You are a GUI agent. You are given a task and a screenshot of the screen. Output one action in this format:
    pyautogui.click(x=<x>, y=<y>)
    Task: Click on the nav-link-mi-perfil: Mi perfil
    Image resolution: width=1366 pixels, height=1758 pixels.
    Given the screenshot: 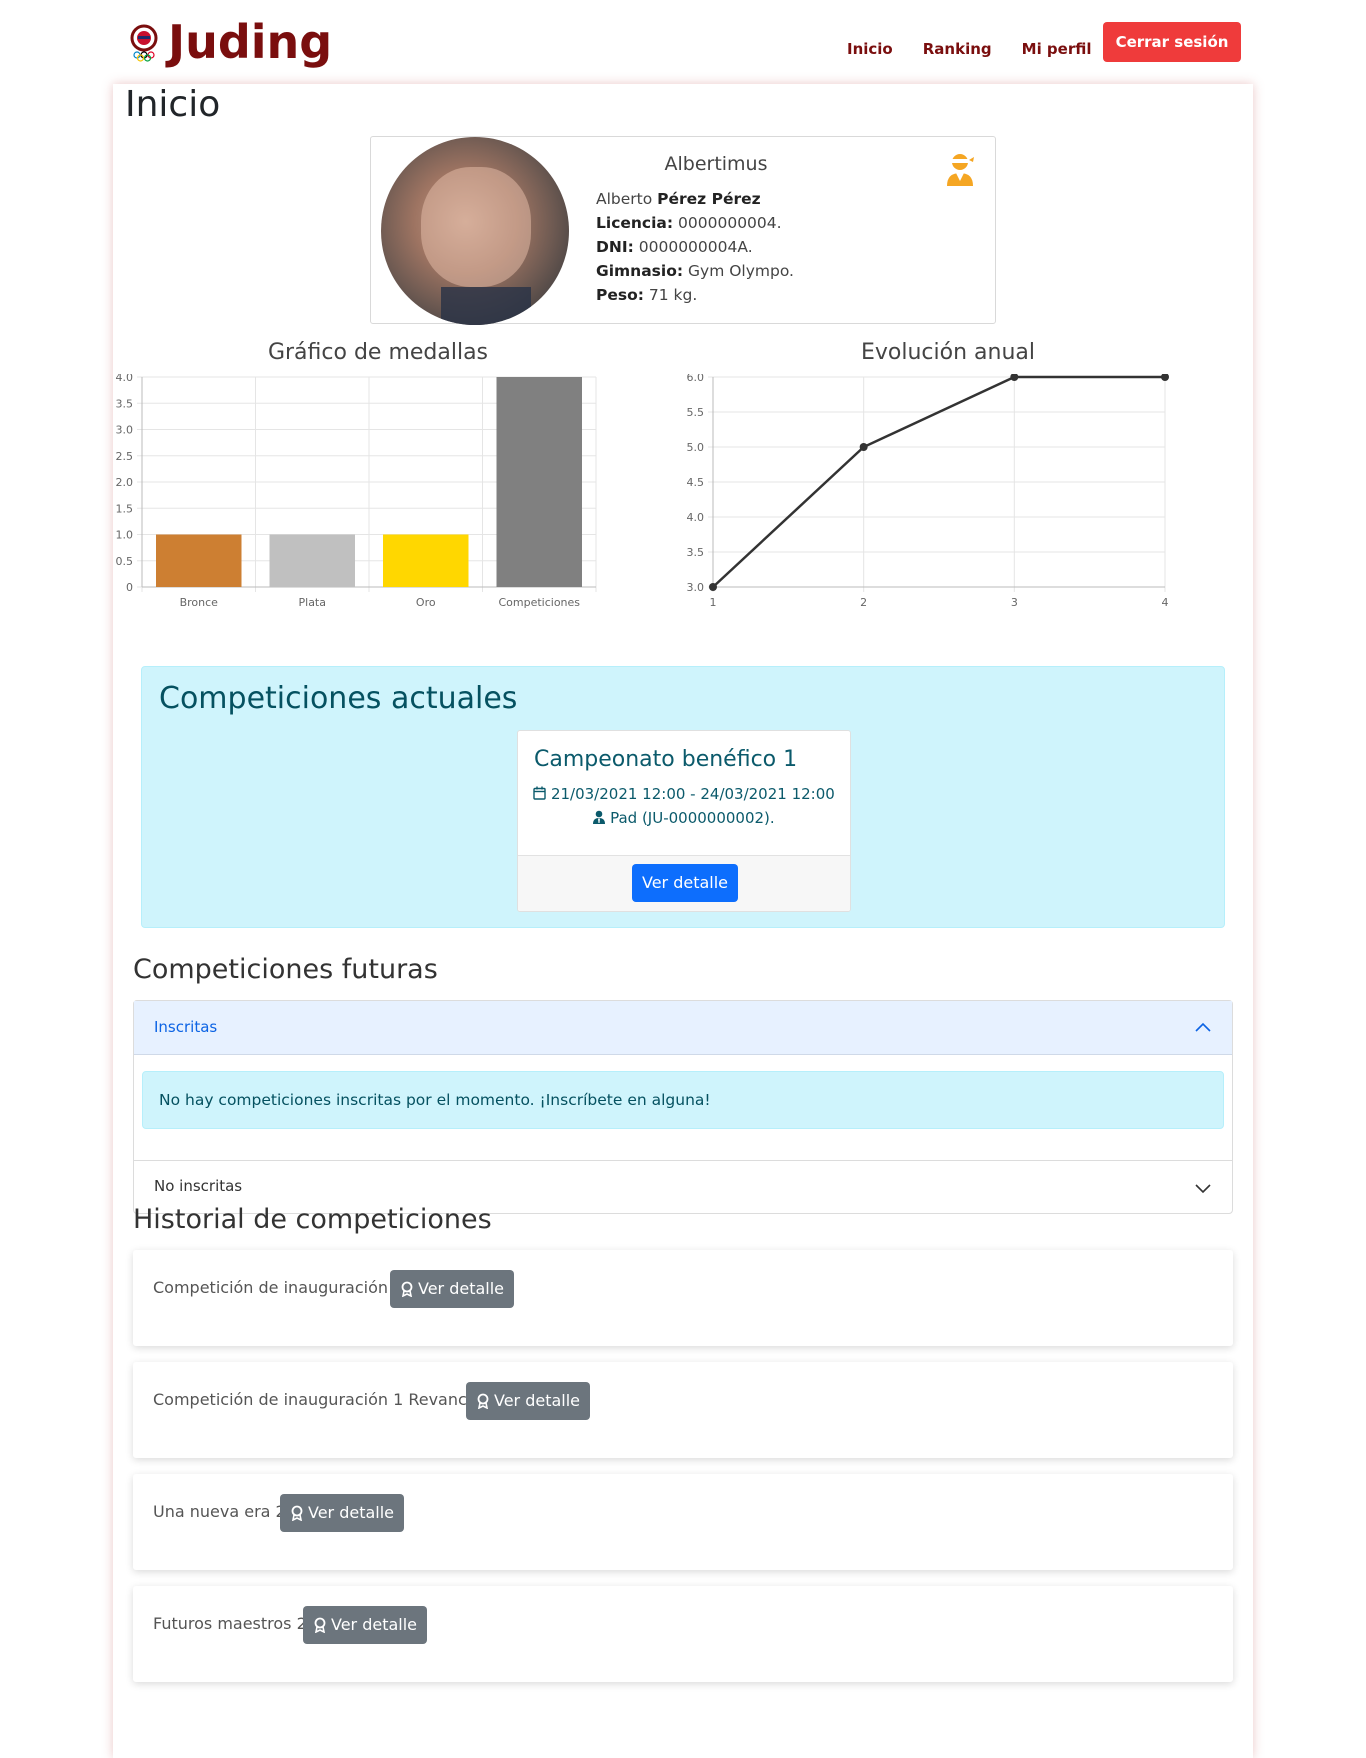 What is the action you would take?
    pyautogui.click(x=1057, y=49)
    